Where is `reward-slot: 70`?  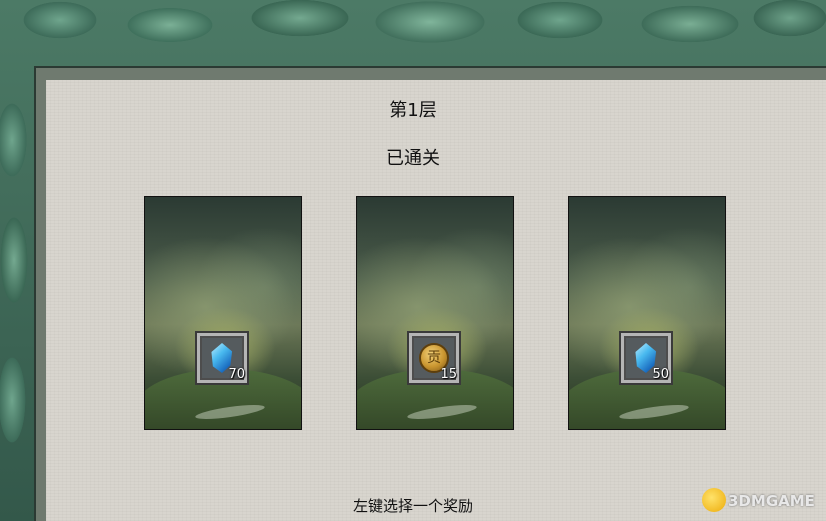 reward-slot: 70 is located at coordinates (222, 358).